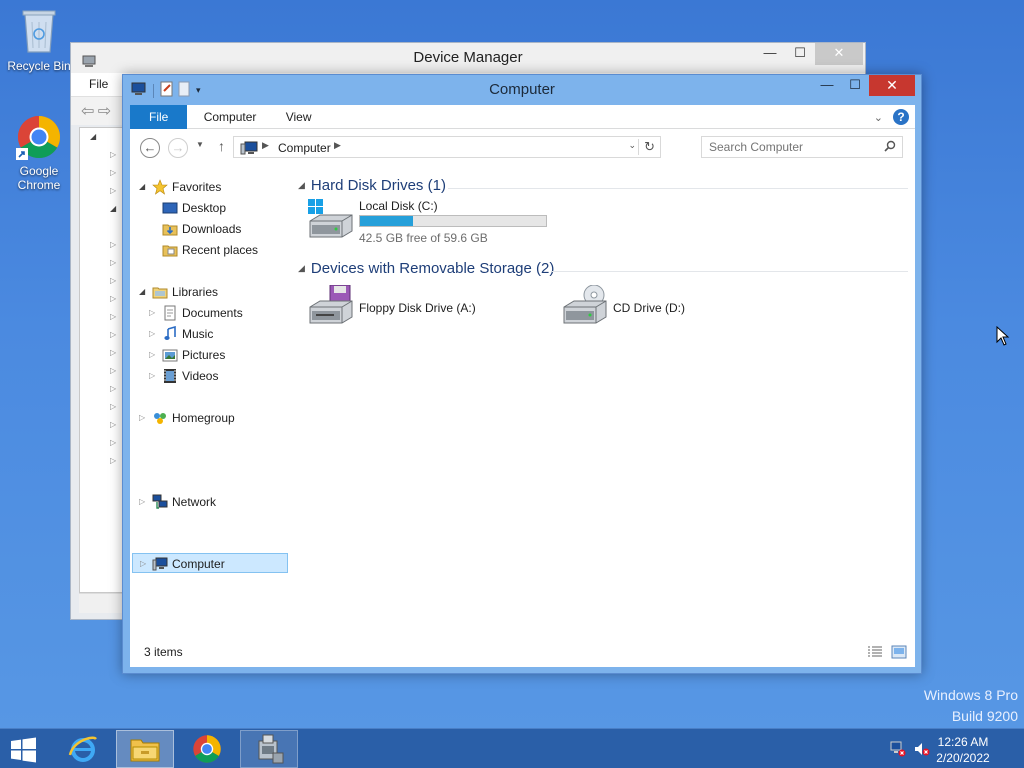 The width and height of the screenshot is (1024, 768). I want to click on large-icons-view-icon, so click(899, 653).